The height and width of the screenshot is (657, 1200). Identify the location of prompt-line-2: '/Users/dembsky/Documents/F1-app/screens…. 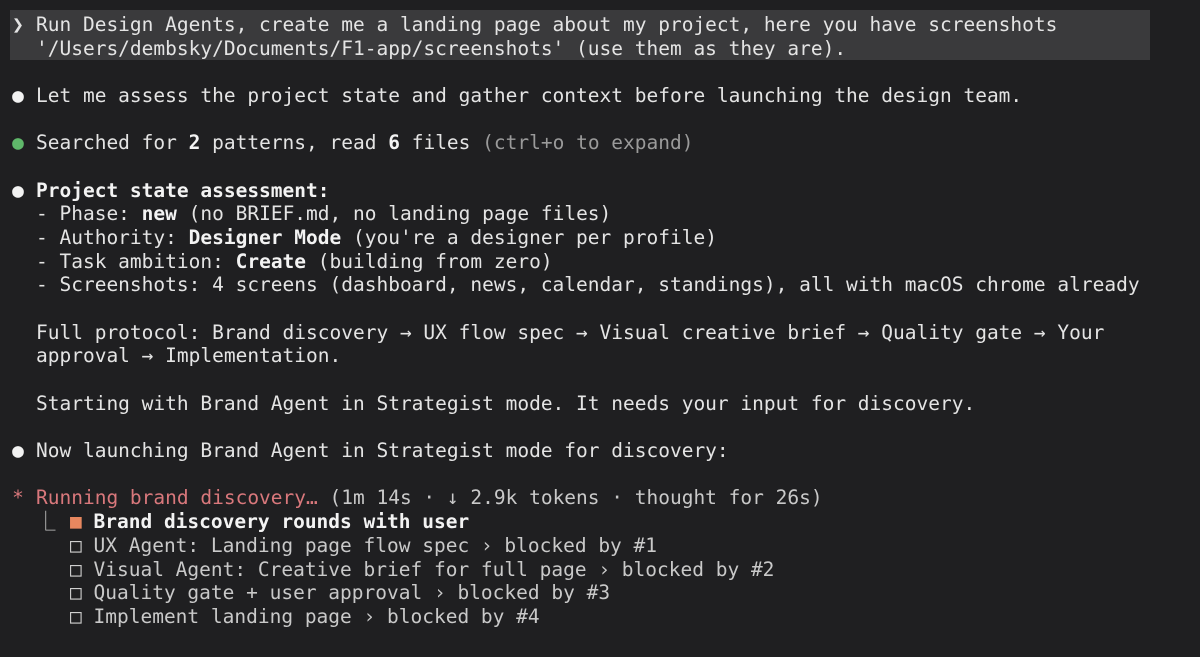
(441, 48).